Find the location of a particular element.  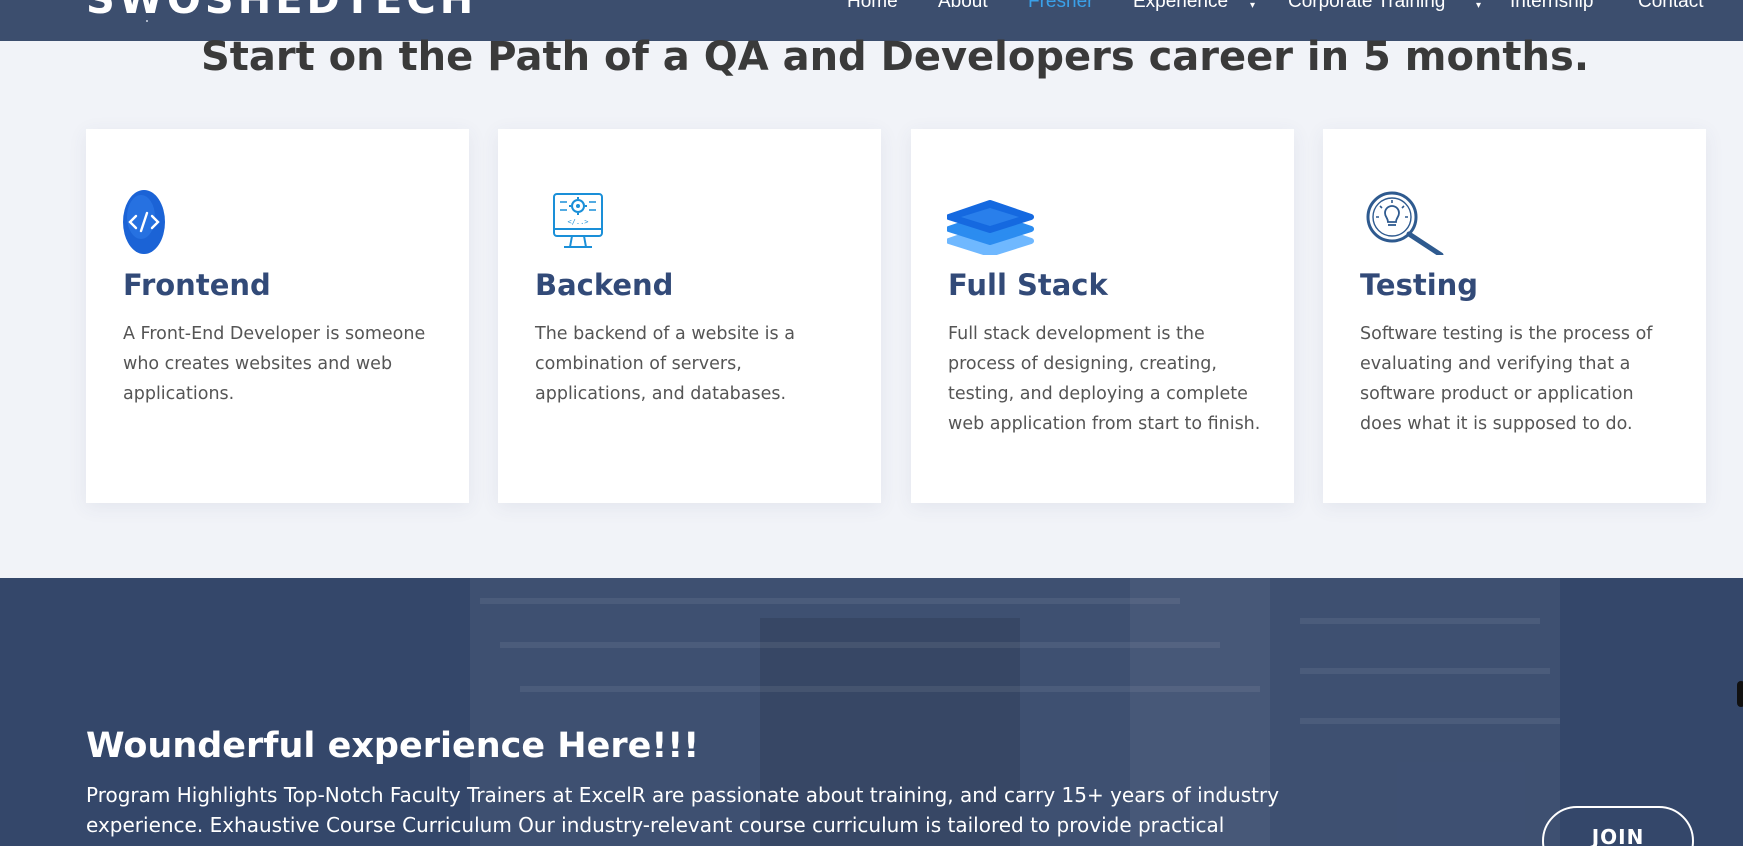

nav-item-fresher: Fresher is located at coordinates (1060, 5).